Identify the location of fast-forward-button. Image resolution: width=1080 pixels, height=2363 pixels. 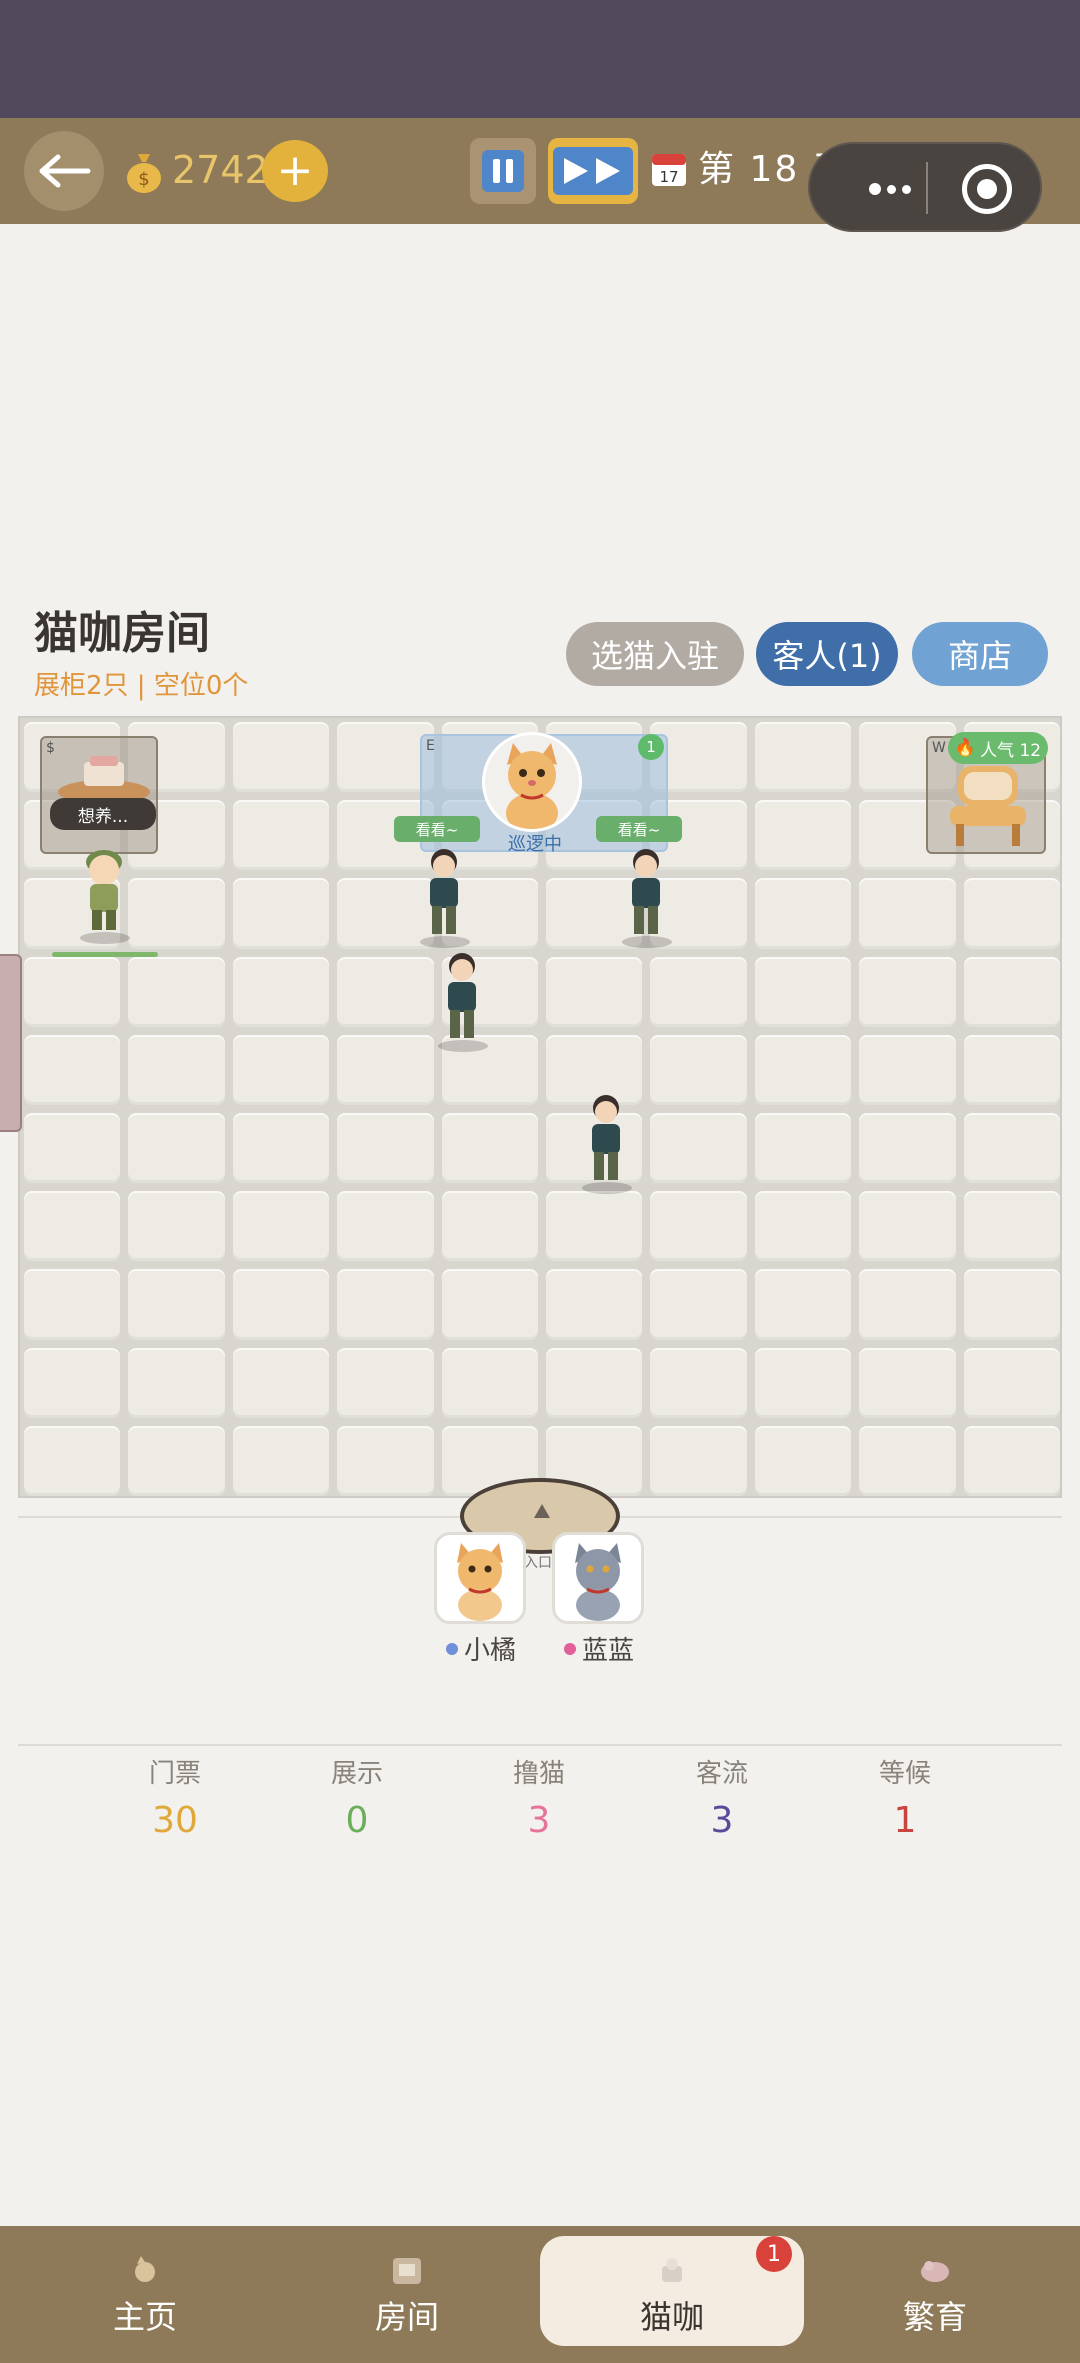
(593, 171).